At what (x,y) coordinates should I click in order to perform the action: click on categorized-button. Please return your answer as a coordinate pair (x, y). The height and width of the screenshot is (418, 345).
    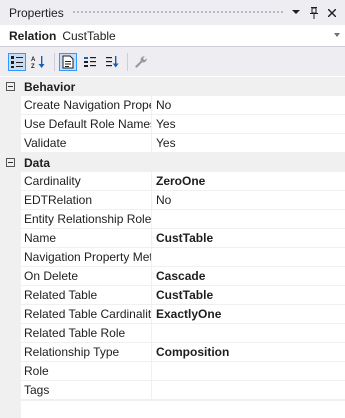
    Looking at the image, I should click on (17, 61).